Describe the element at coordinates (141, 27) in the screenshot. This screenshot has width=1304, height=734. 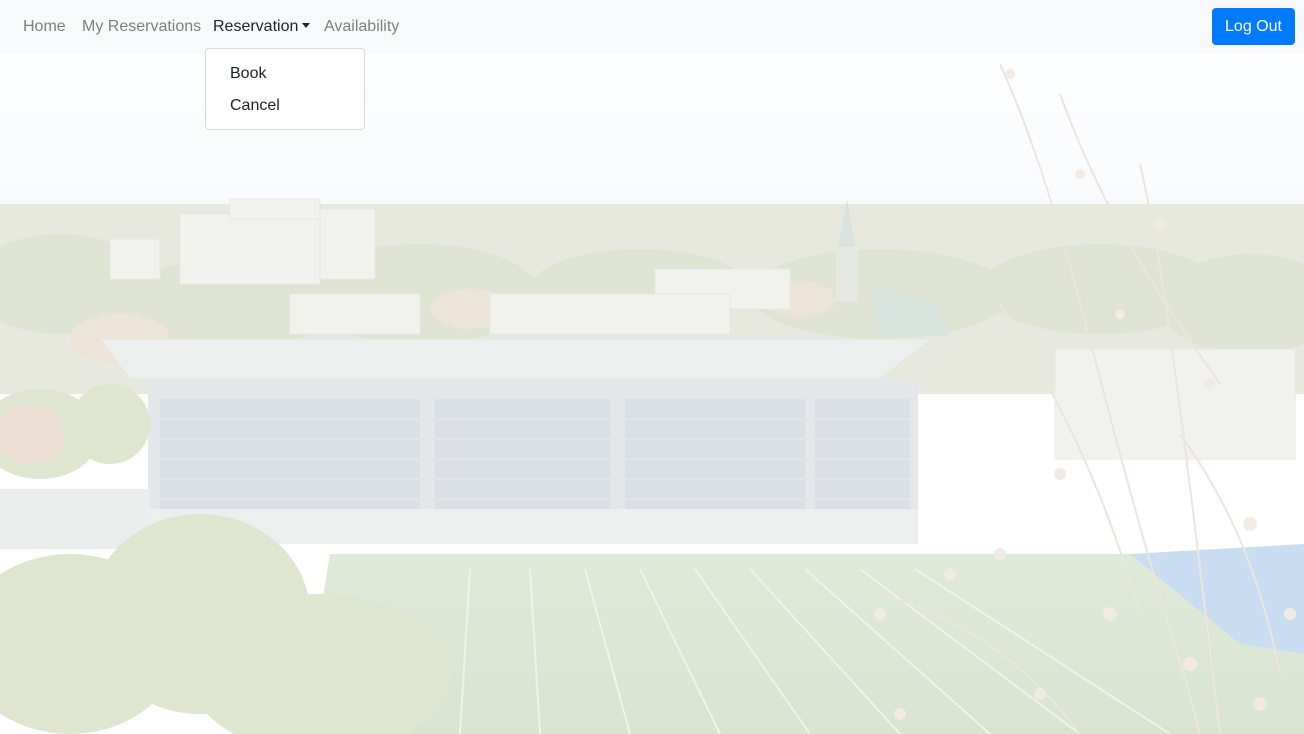
I see `nav-link-my-reservations: My Reservations` at that location.